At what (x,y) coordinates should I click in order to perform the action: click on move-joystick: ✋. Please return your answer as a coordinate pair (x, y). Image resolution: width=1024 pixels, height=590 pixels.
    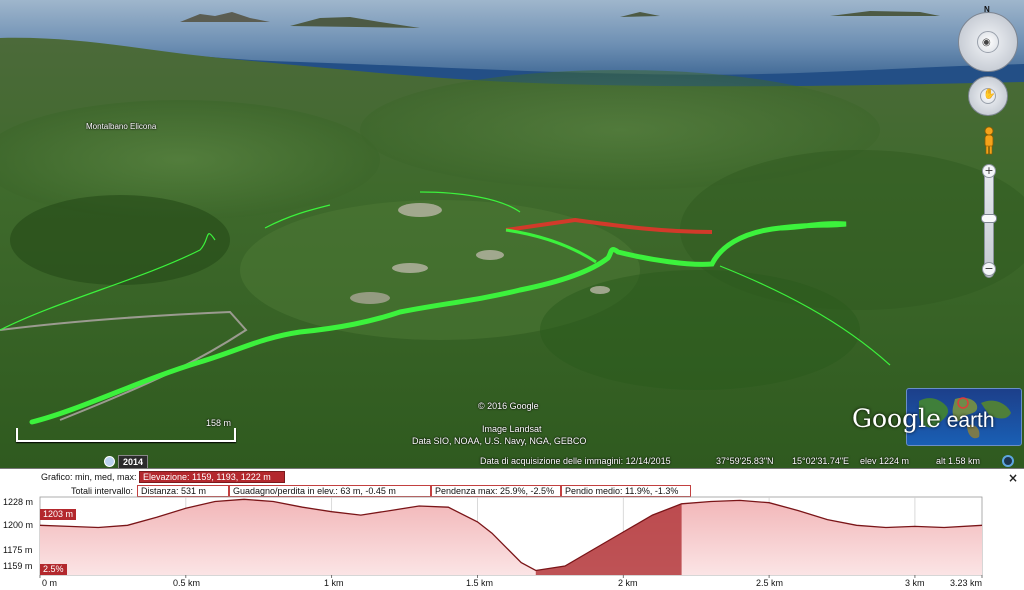
    Looking at the image, I should click on (988, 96).